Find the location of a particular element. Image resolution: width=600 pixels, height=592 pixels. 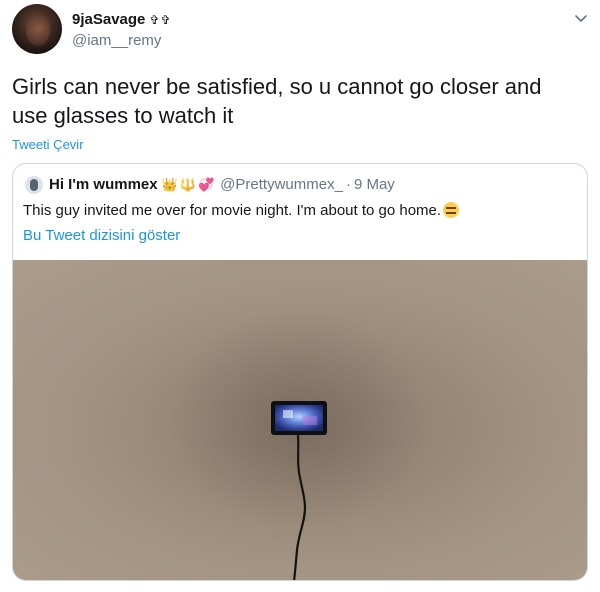

display-name-text: 9jaSavage is located at coordinates (109, 19).